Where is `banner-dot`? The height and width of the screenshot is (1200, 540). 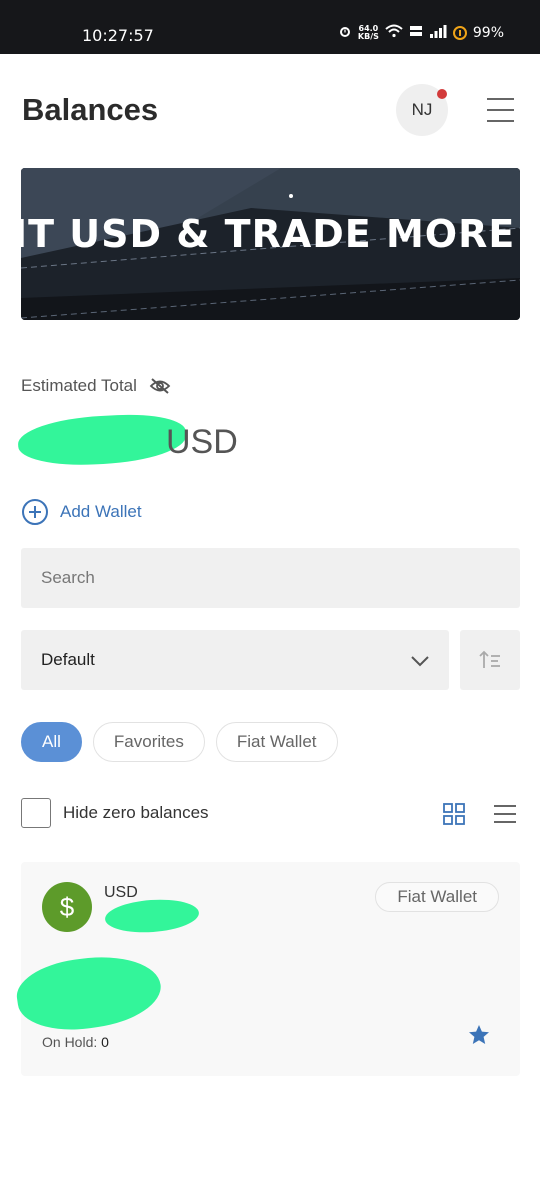 banner-dot is located at coordinates (291, 196).